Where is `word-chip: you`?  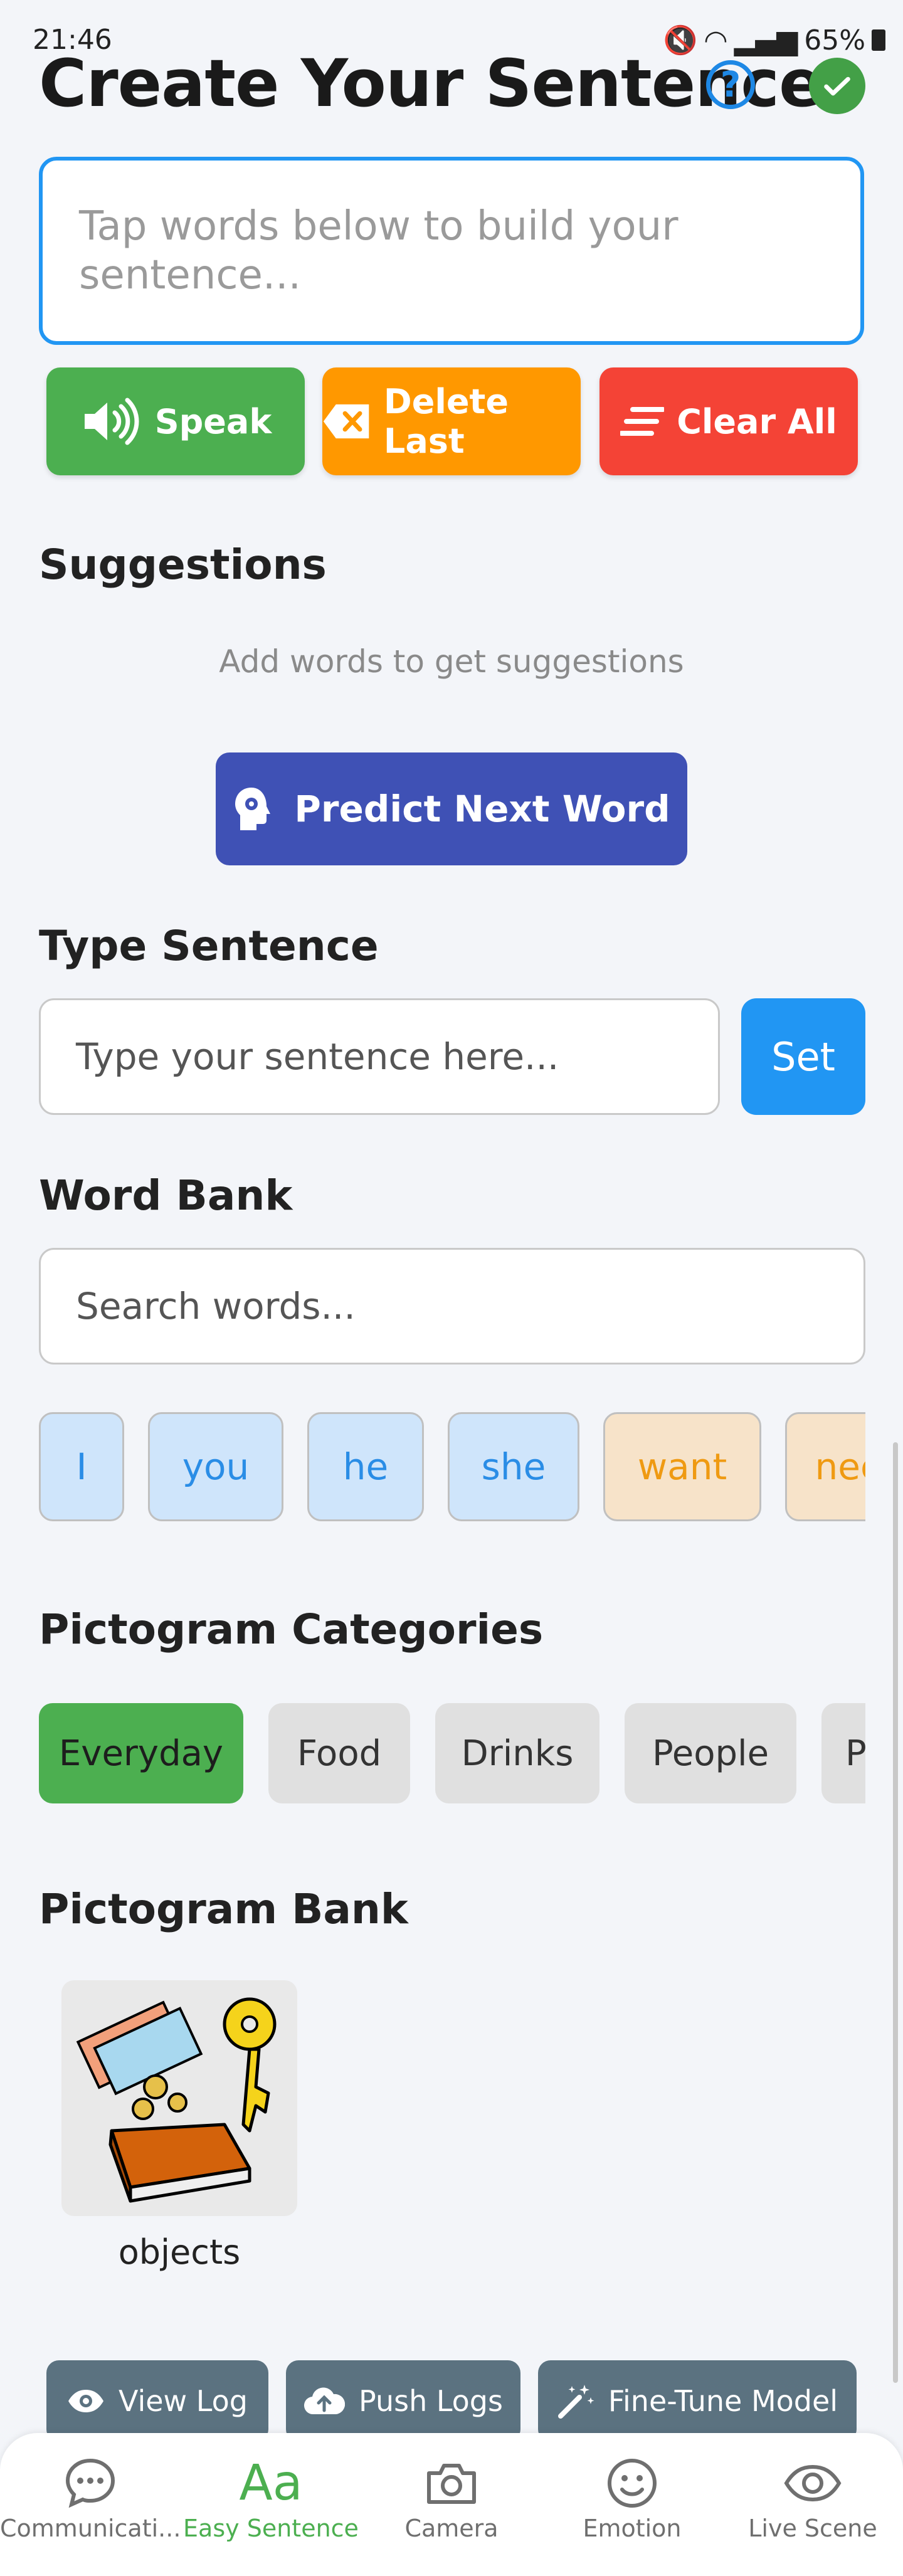 word-chip: you is located at coordinates (215, 1466).